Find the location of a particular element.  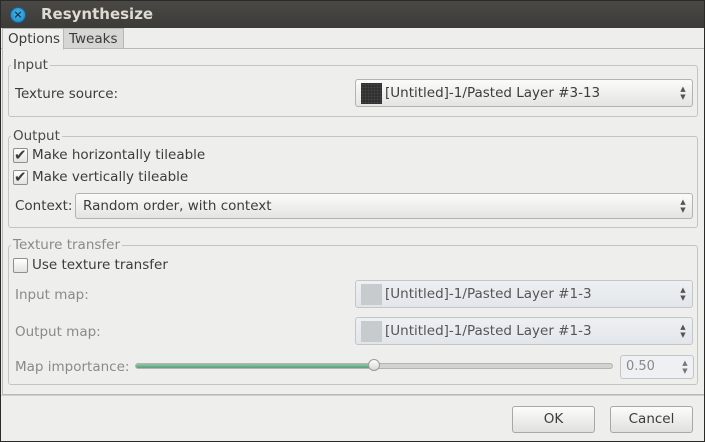

tab-options: Options is located at coordinates (33, 39).